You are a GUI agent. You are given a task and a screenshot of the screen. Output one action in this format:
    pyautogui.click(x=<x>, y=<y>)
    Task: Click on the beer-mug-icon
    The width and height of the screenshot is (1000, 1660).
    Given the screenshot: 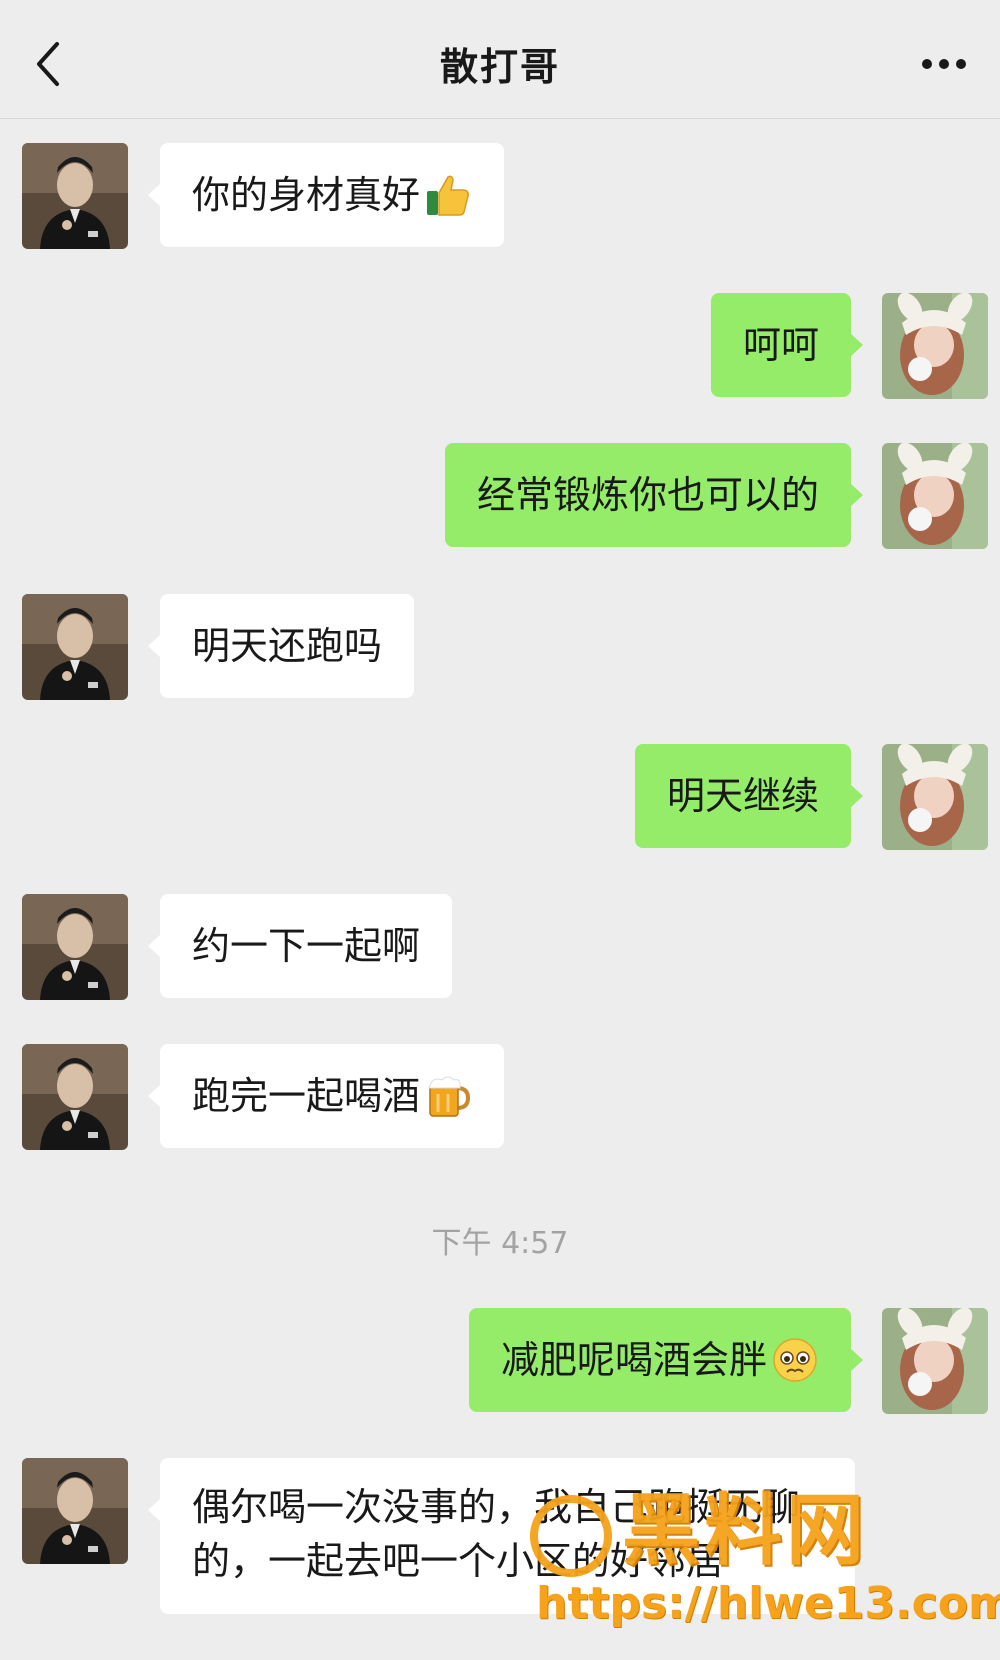 What is the action you would take?
    pyautogui.click(x=449, y=1096)
    